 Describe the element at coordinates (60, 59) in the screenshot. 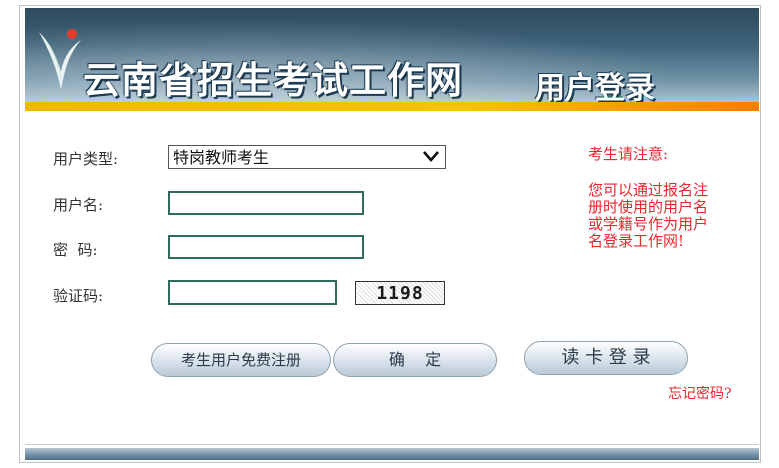

I see `leaf-logo-icon` at that location.